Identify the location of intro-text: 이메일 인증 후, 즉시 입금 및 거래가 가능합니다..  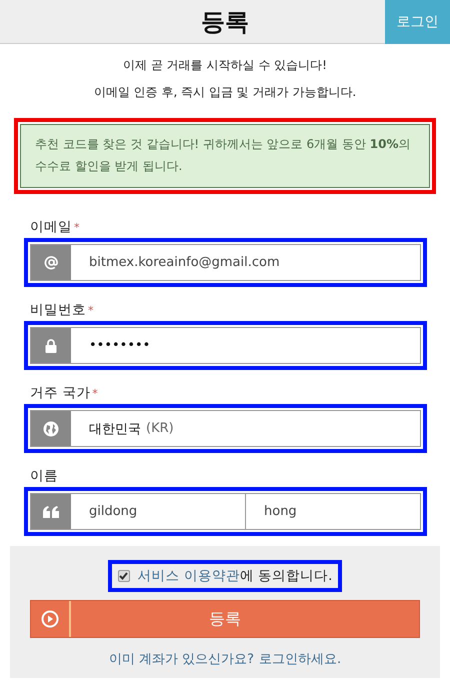
(225, 92).